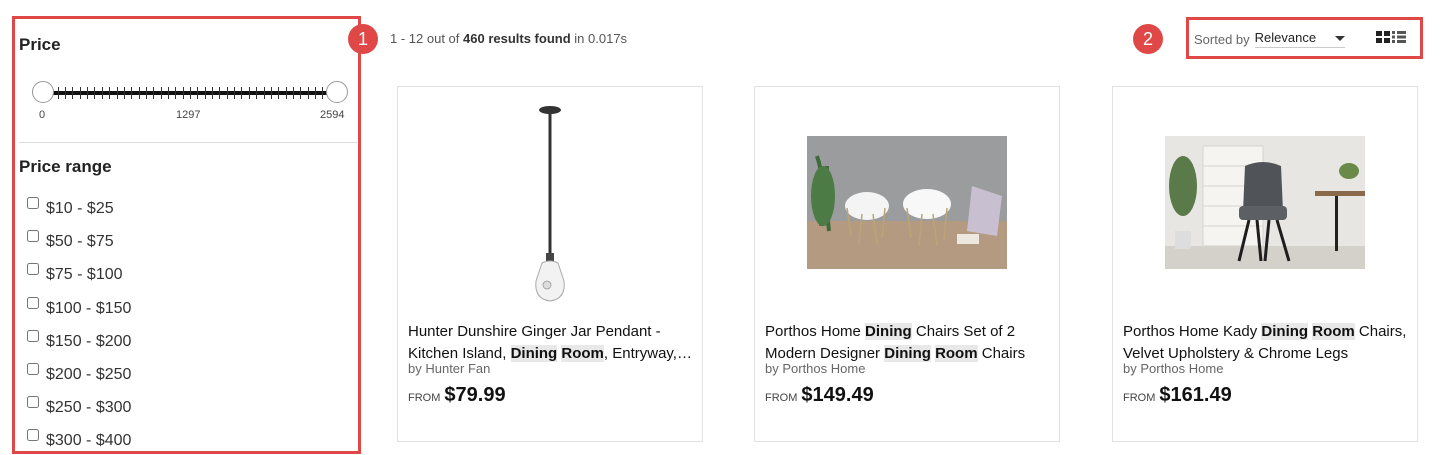 The height and width of the screenshot is (455, 1443). I want to click on price-filter-title: Price, so click(40, 44).